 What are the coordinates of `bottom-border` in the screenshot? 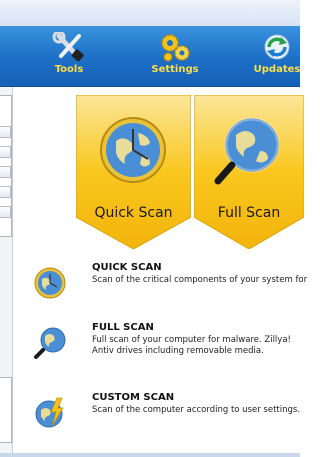 It's located at (150, 455).